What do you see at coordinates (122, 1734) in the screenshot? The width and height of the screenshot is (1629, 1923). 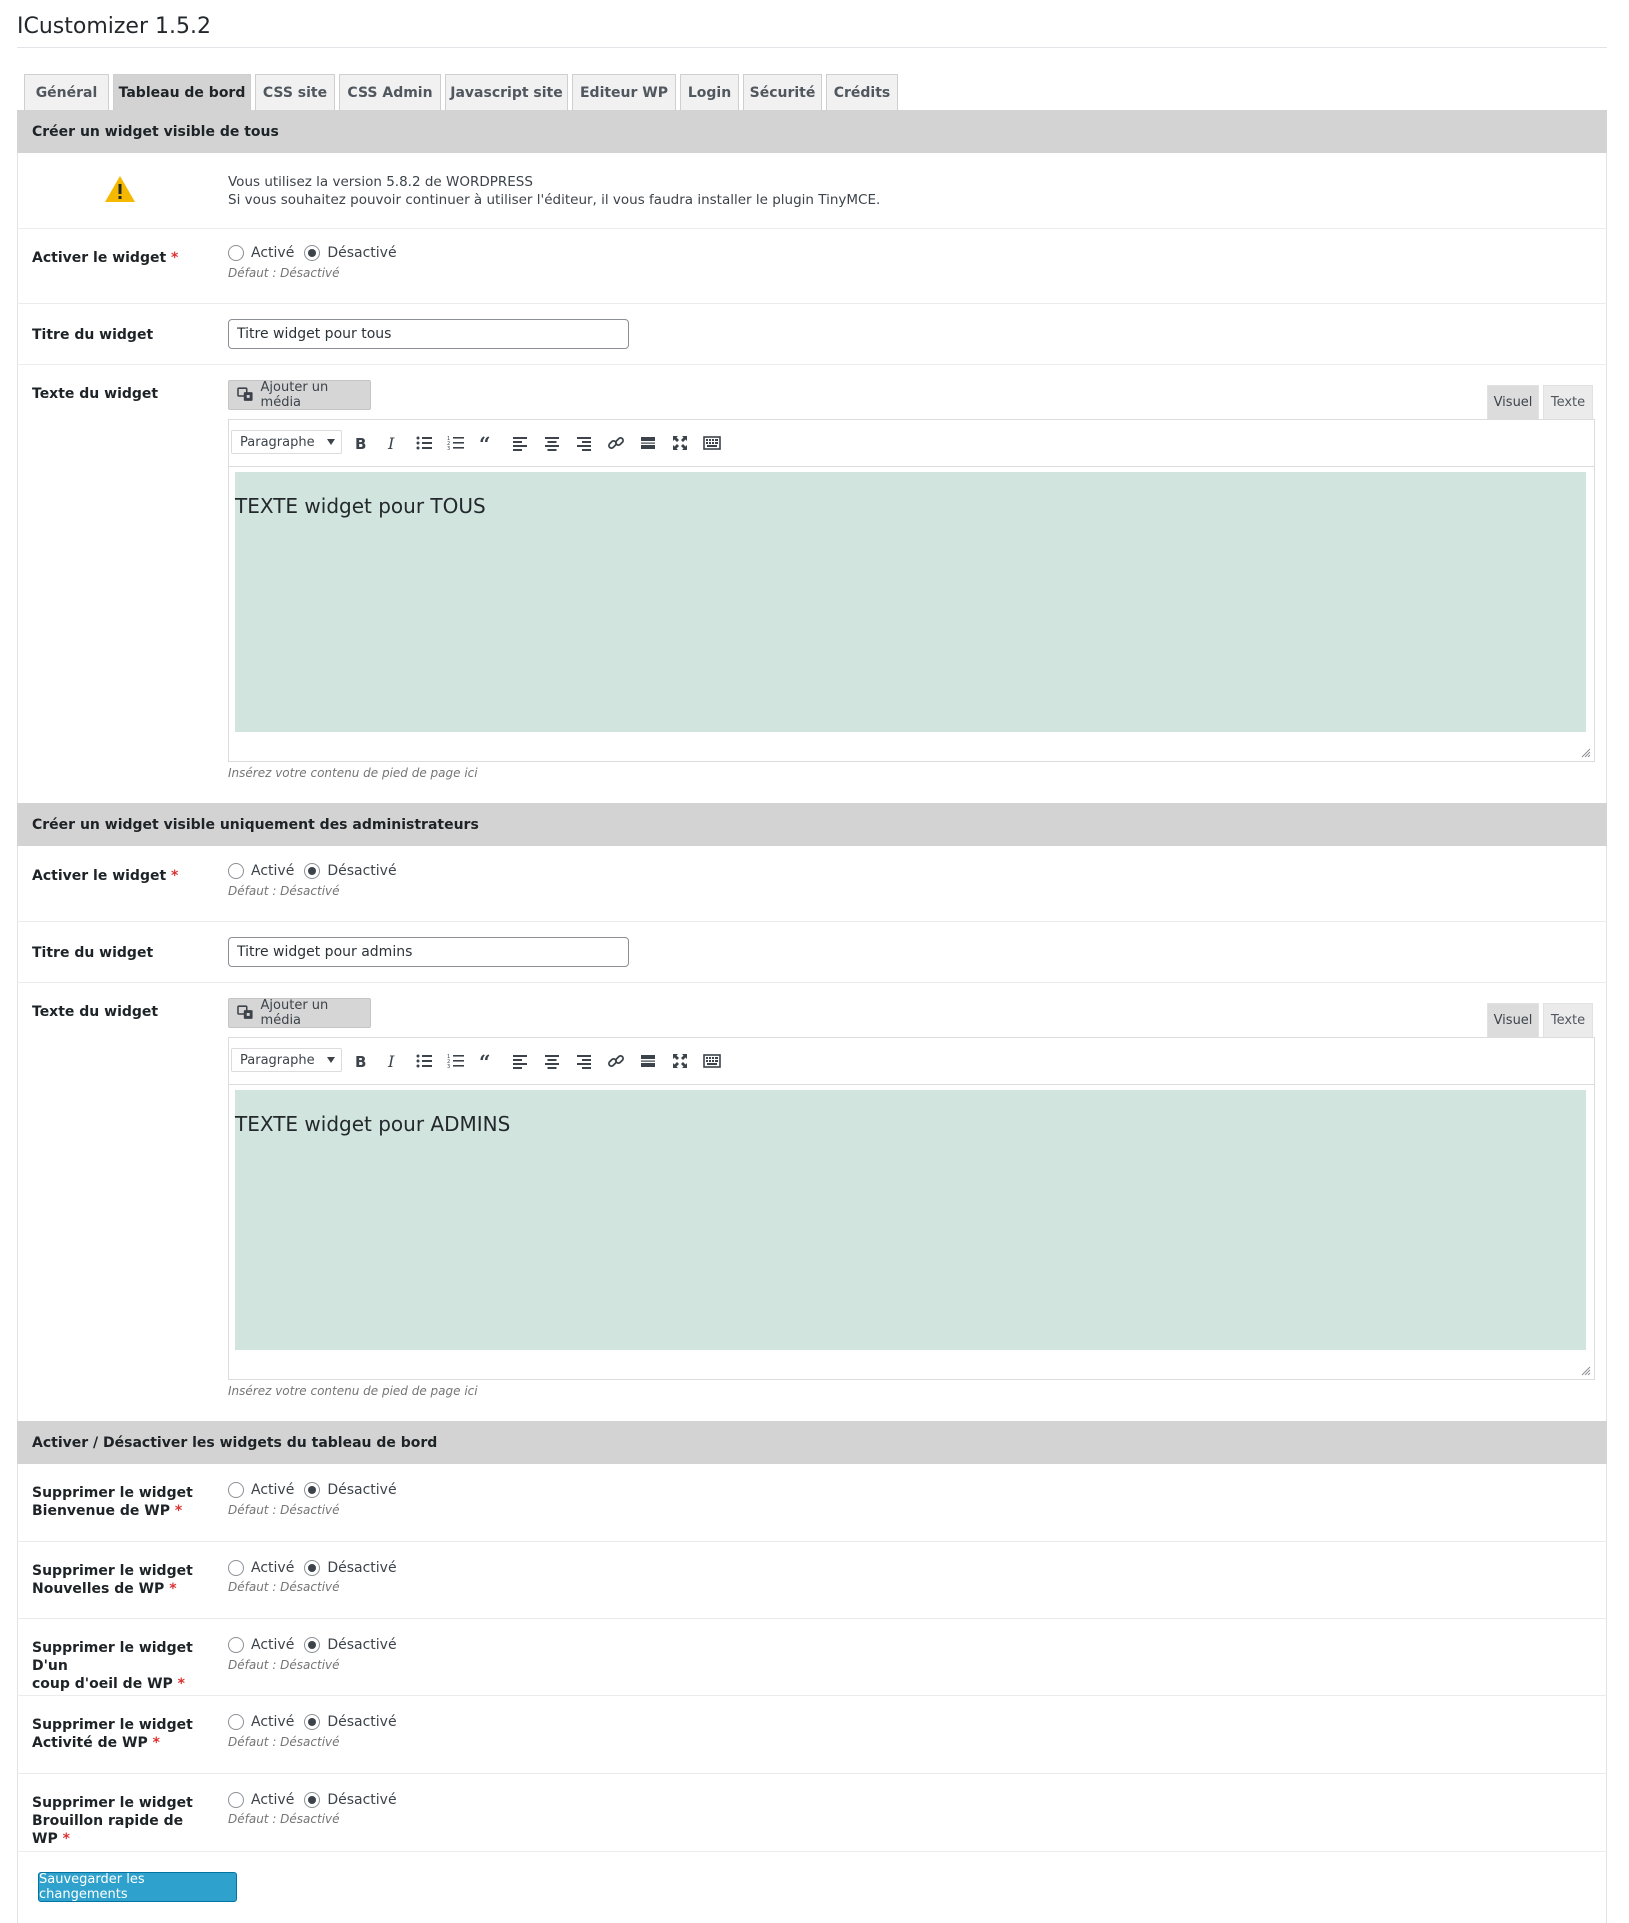 I see `remove-activity-widget-label: Supprimer le widget Activité de WP *` at bounding box center [122, 1734].